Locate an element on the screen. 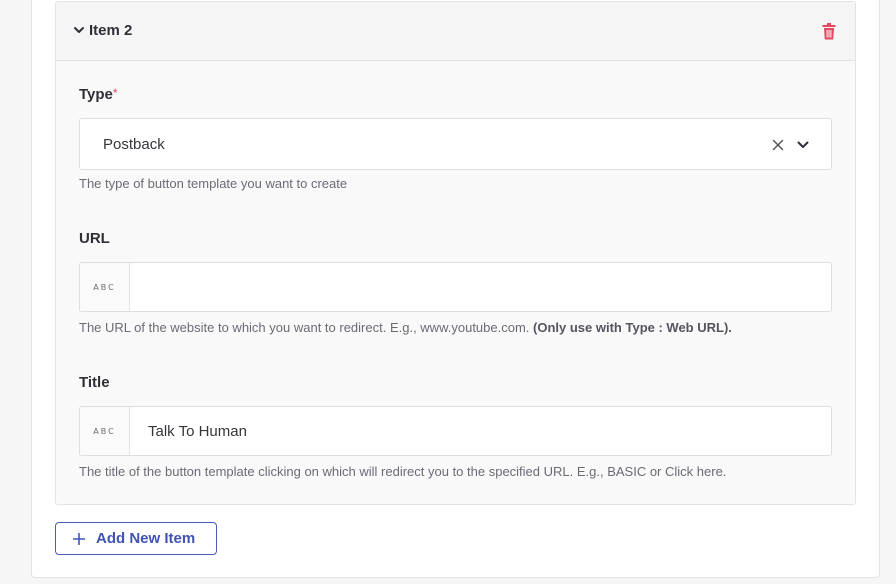 The image size is (896, 584). close-icon is located at coordinates (778, 145).